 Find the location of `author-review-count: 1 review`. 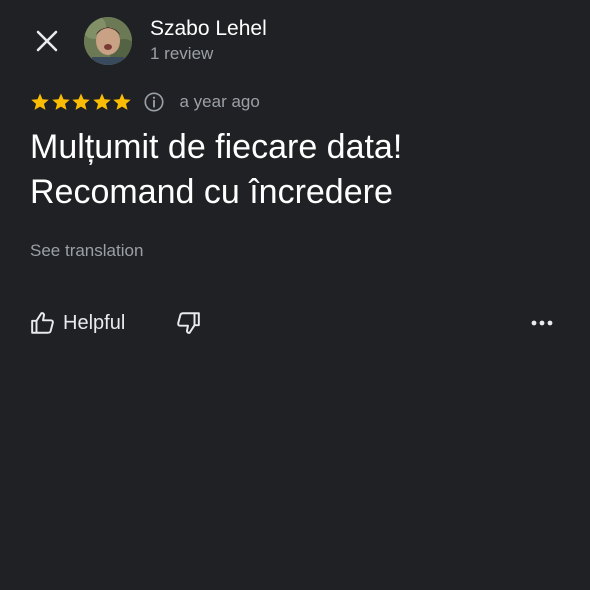

author-review-count: 1 review is located at coordinates (182, 53).